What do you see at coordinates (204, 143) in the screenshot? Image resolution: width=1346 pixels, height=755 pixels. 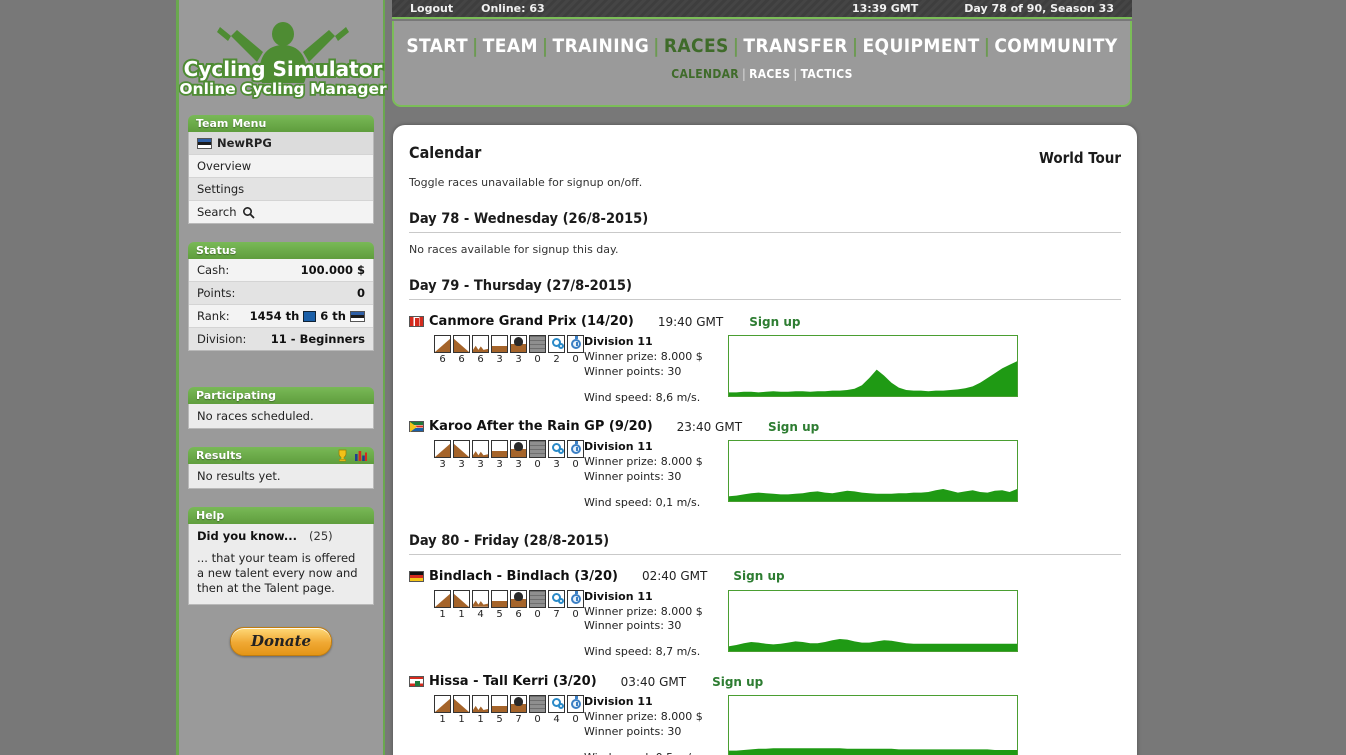 I see `flag-icon-estonia` at bounding box center [204, 143].